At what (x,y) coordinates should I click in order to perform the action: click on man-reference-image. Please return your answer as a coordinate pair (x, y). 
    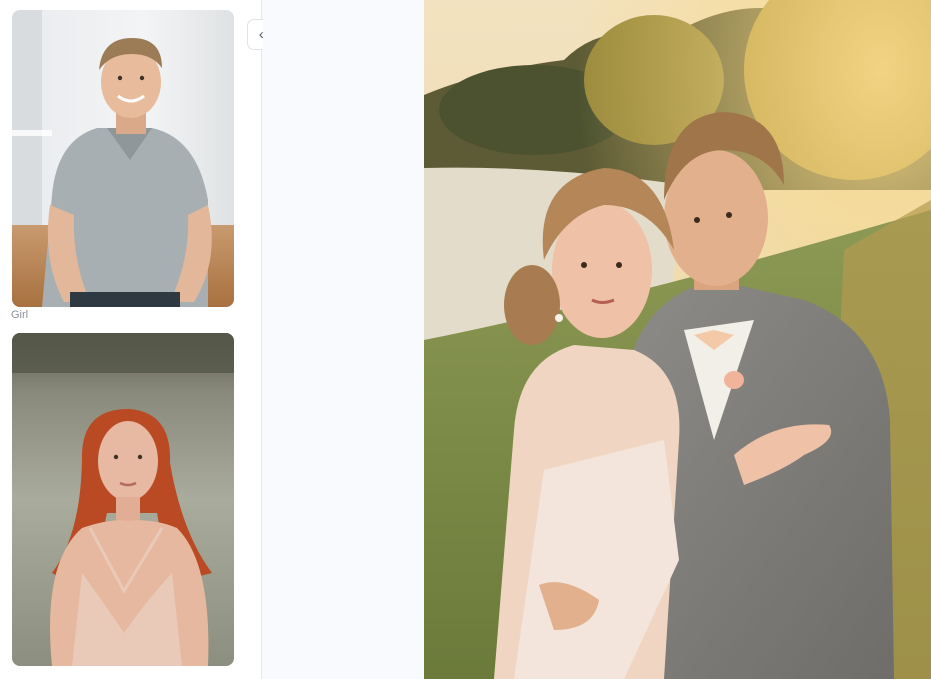
    Looking at the image, I should click on (123, 158).